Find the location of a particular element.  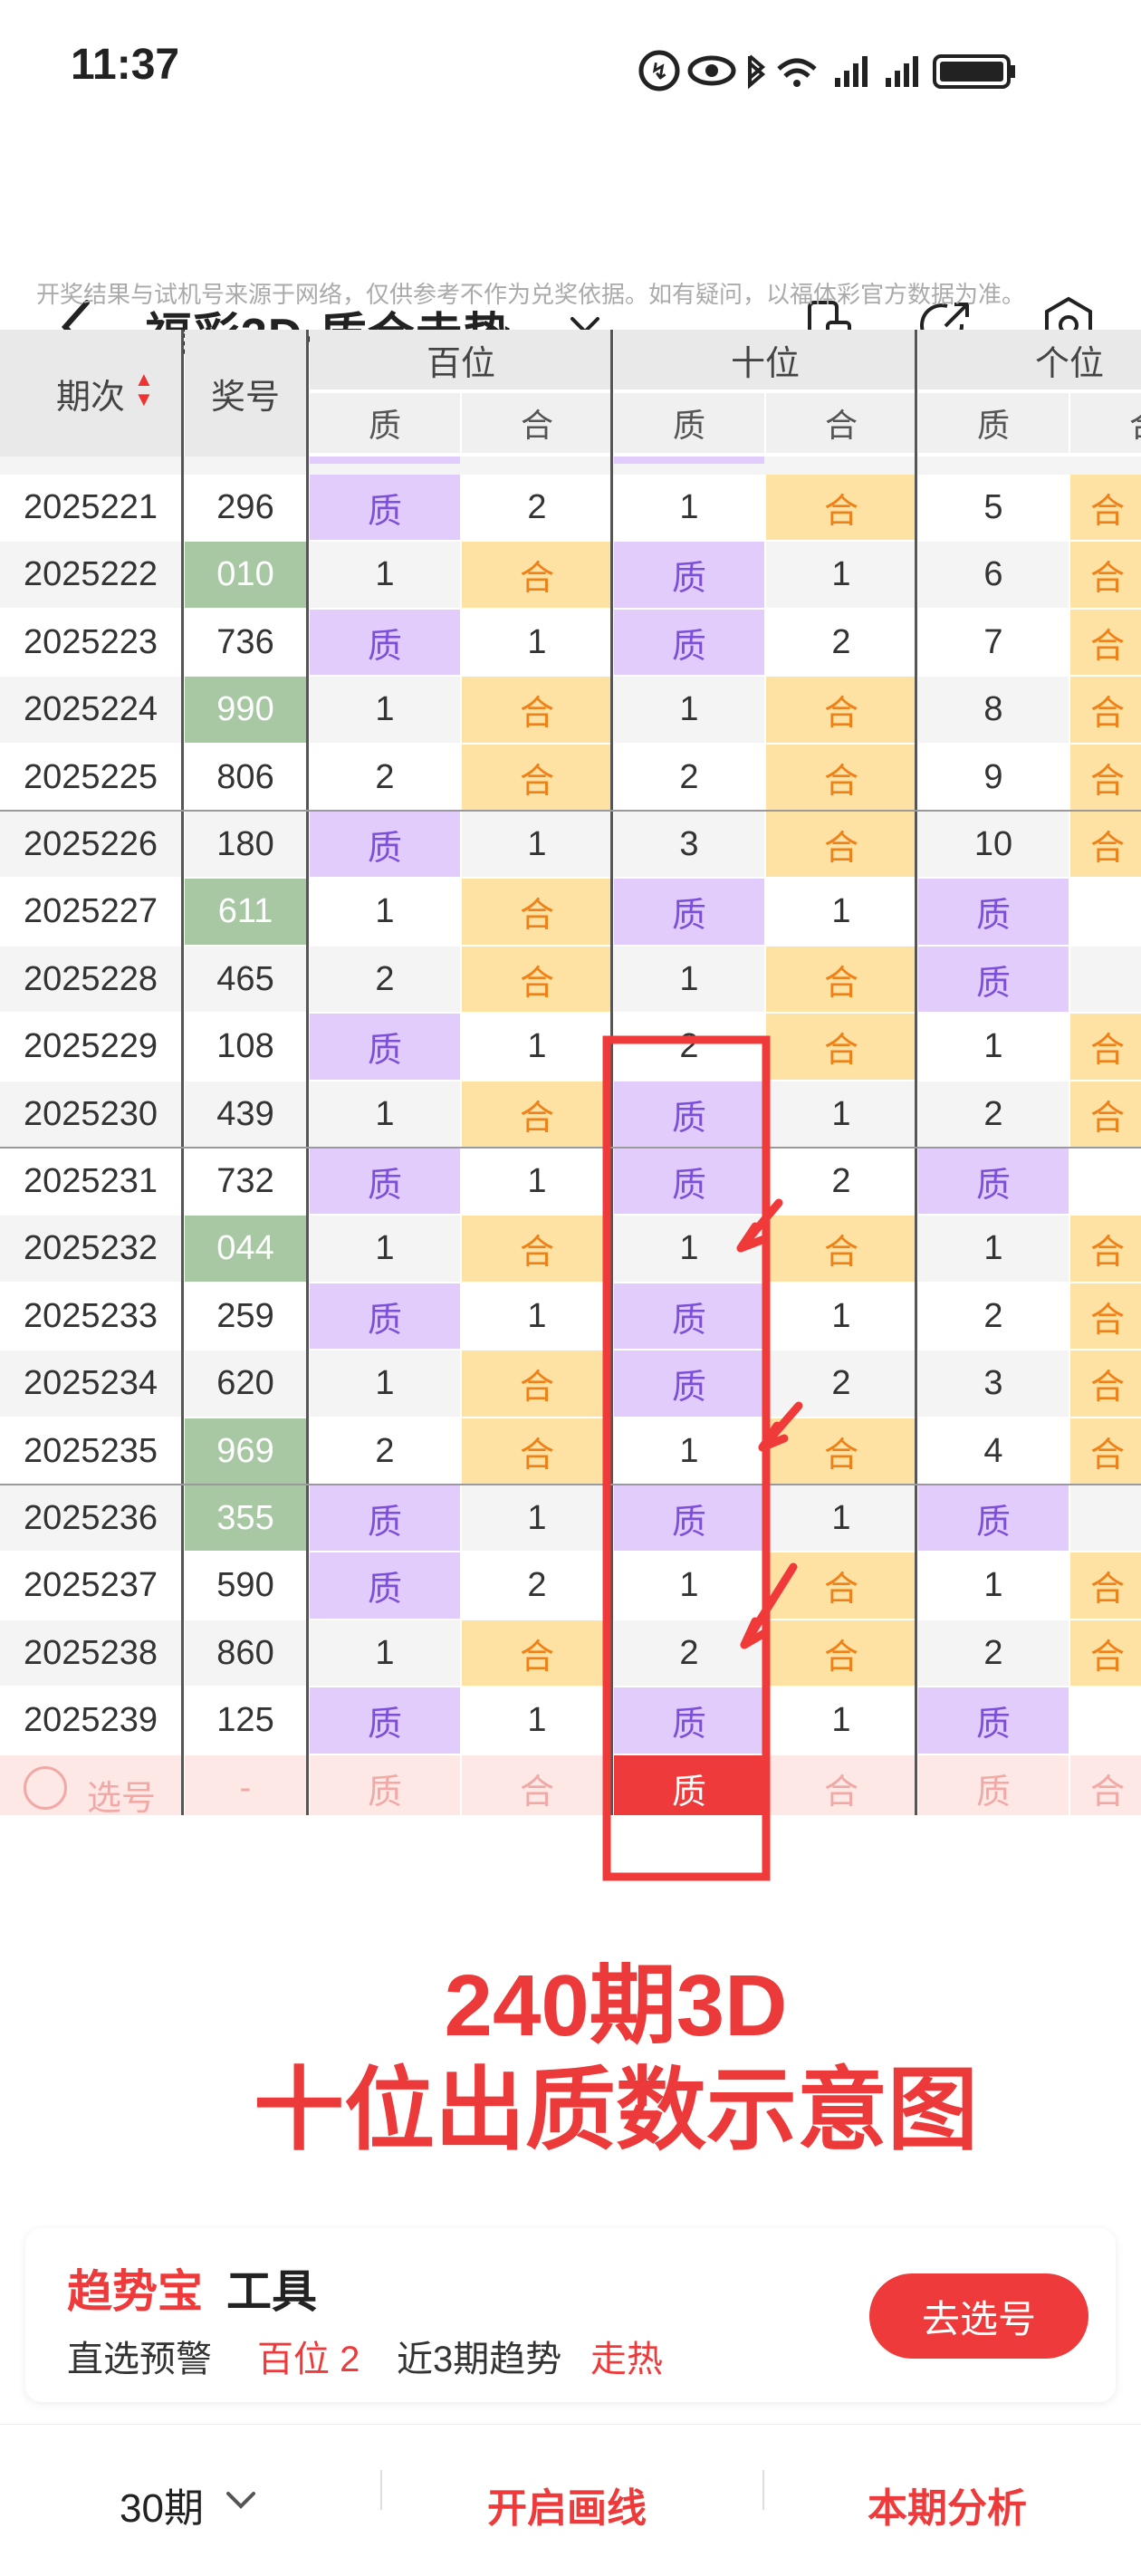

pick-row-label-text: 选号 is located at coordinates (122, 1792).